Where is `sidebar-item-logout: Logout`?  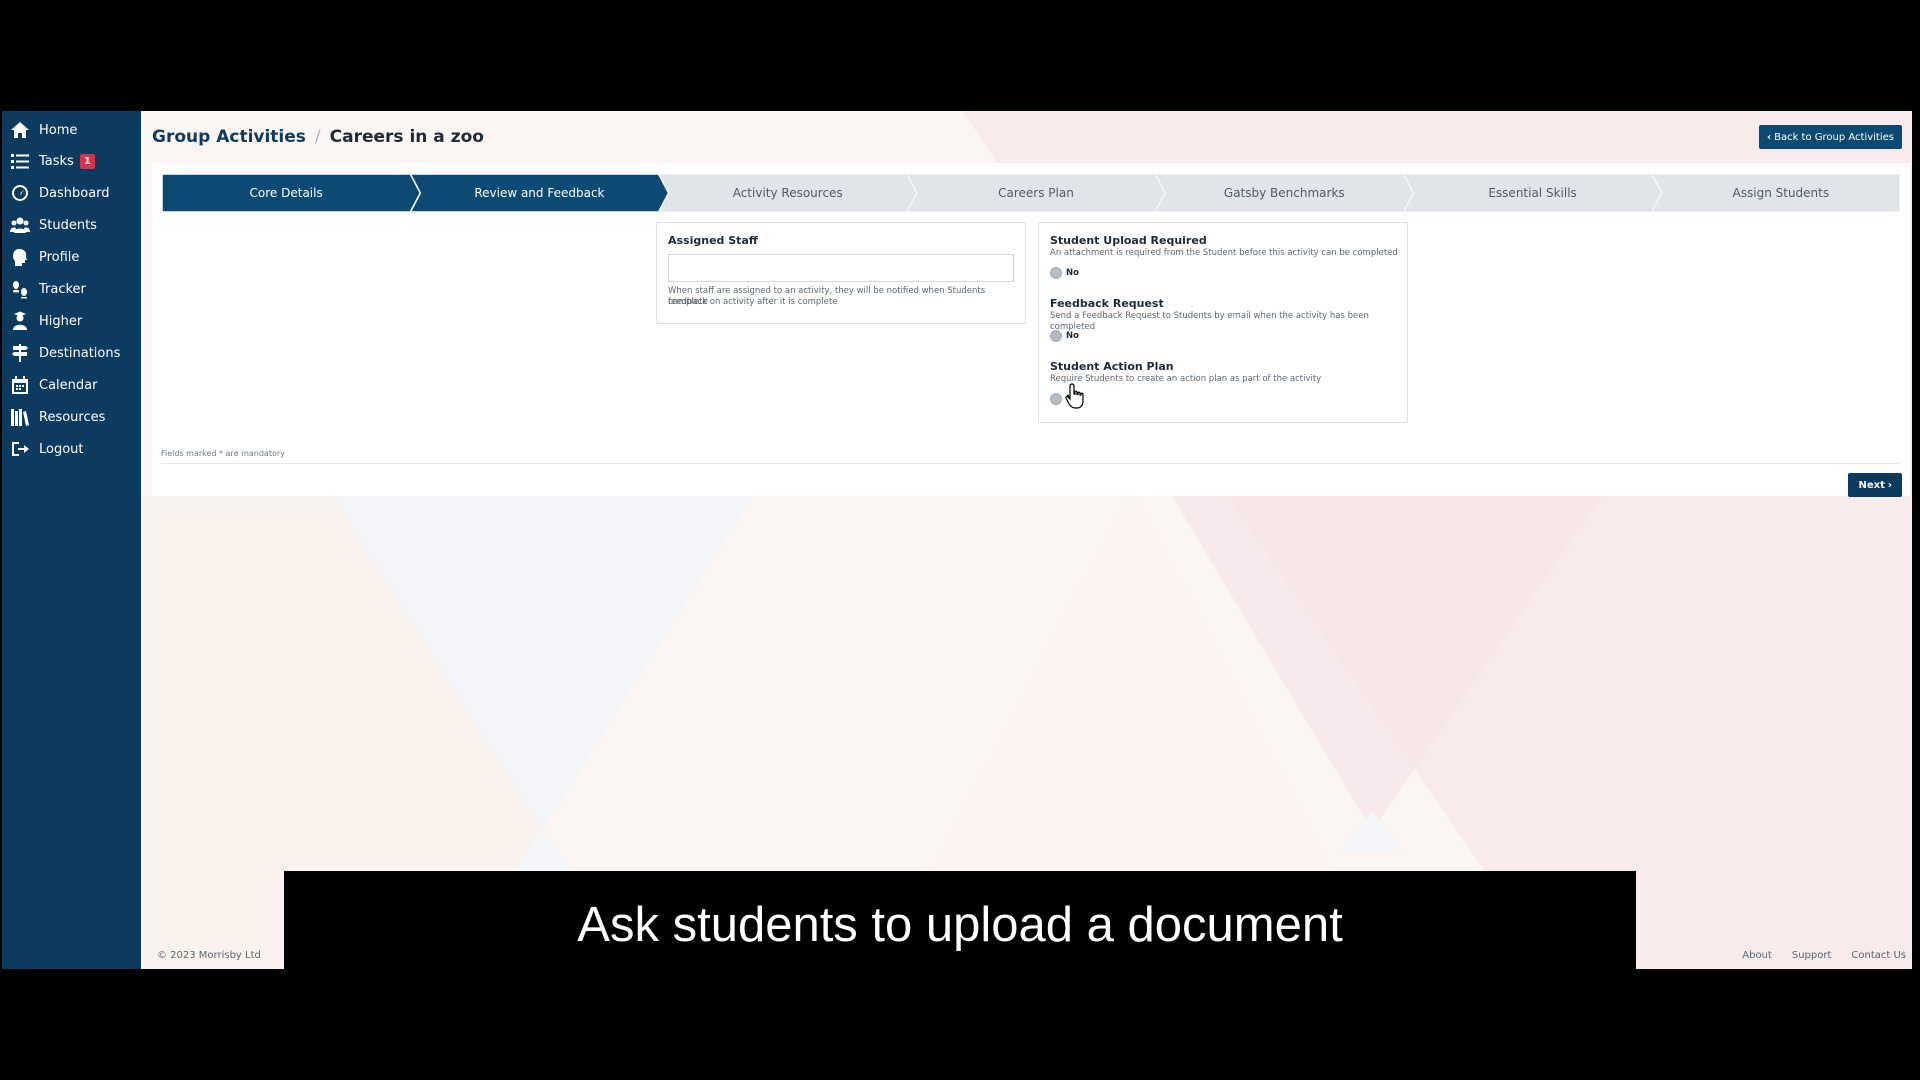 sidebar-item-logout: Logout is located at coordinates (71, 449).